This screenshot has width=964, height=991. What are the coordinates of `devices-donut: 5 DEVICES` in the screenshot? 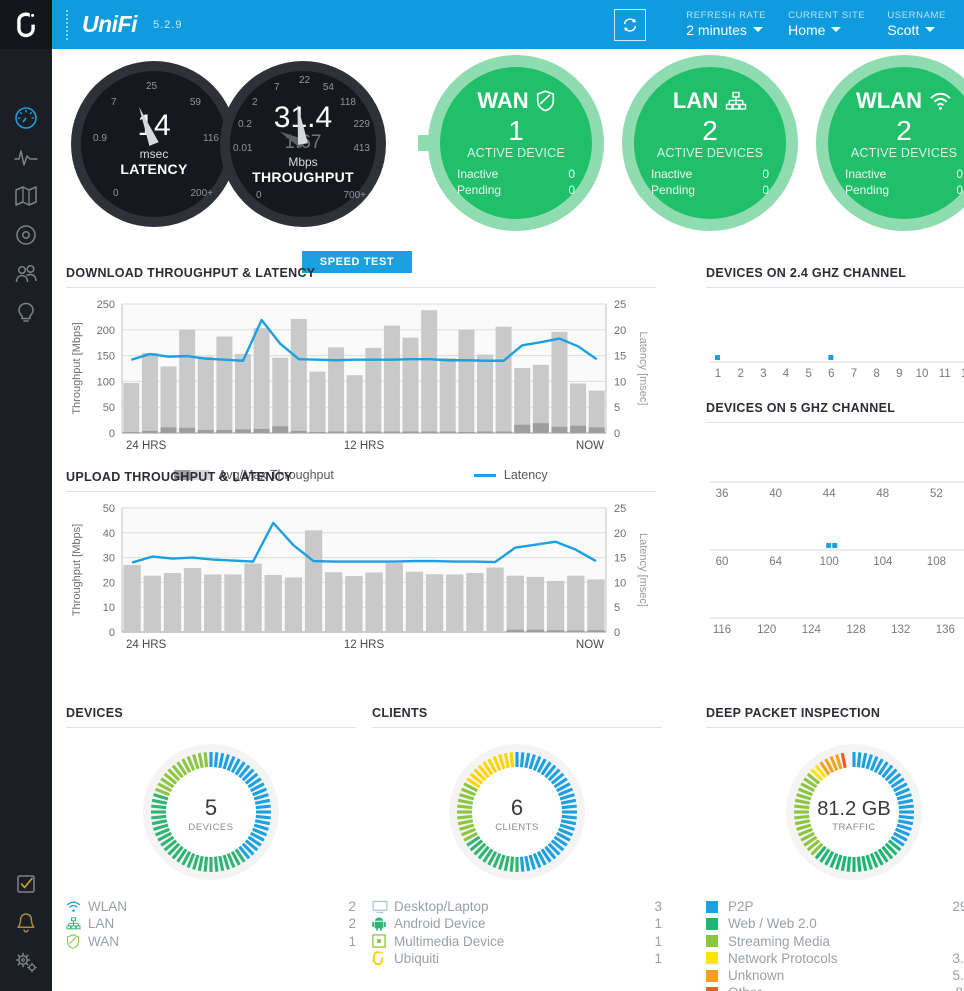 It's located at (211, 815).